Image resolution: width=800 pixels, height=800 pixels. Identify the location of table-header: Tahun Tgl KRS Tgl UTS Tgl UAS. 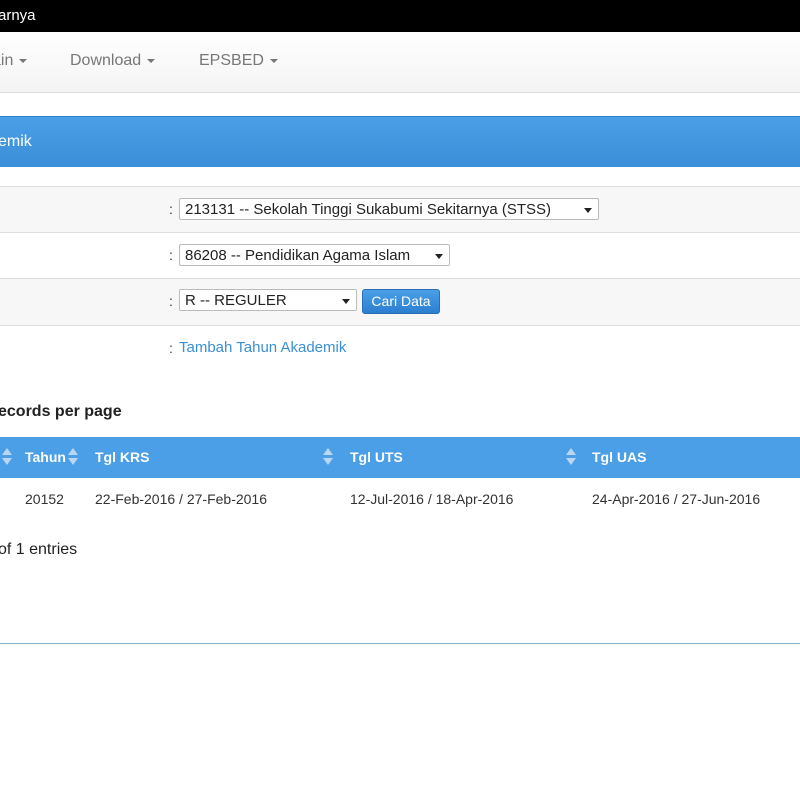
(400, 457).